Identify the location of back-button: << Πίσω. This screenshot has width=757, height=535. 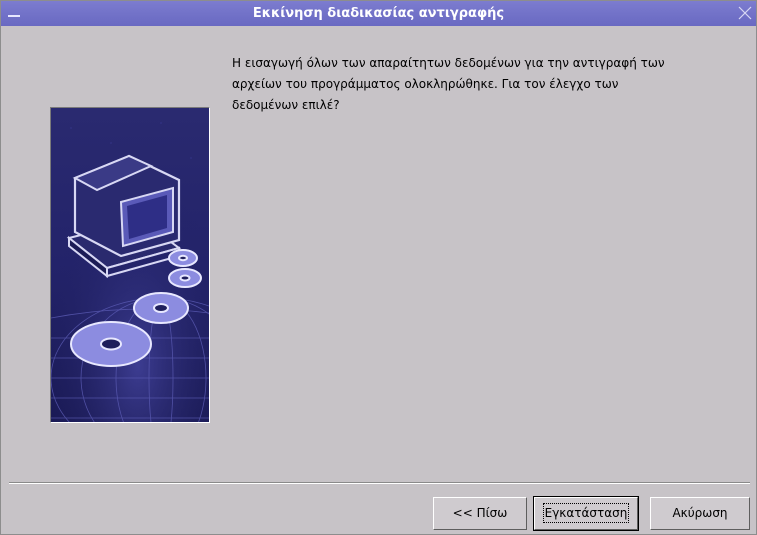
(480, 513).